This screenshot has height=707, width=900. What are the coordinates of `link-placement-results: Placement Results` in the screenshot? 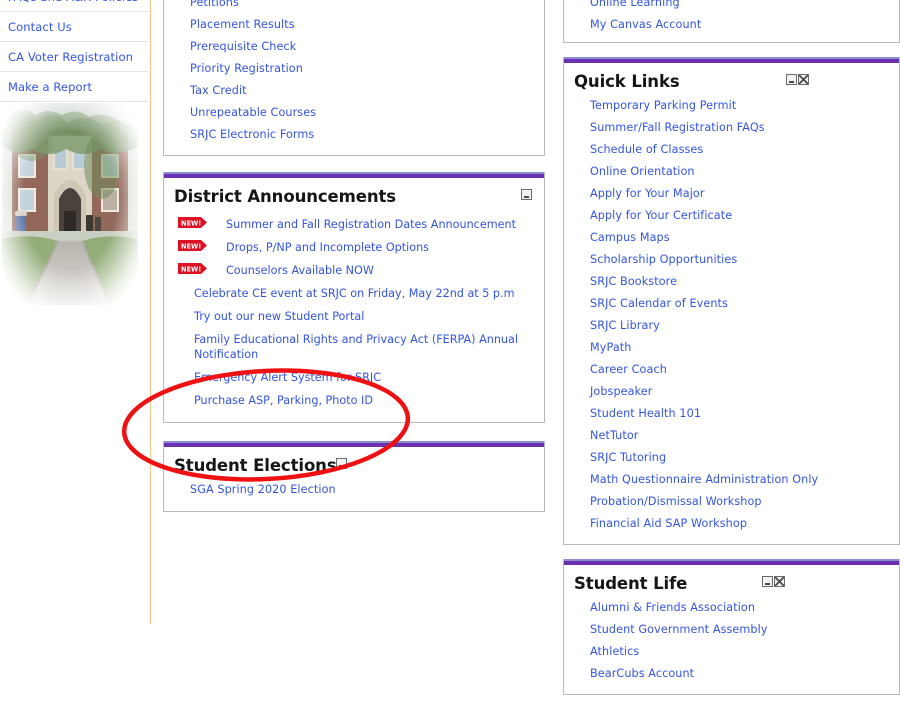 It's located at (242, 24).